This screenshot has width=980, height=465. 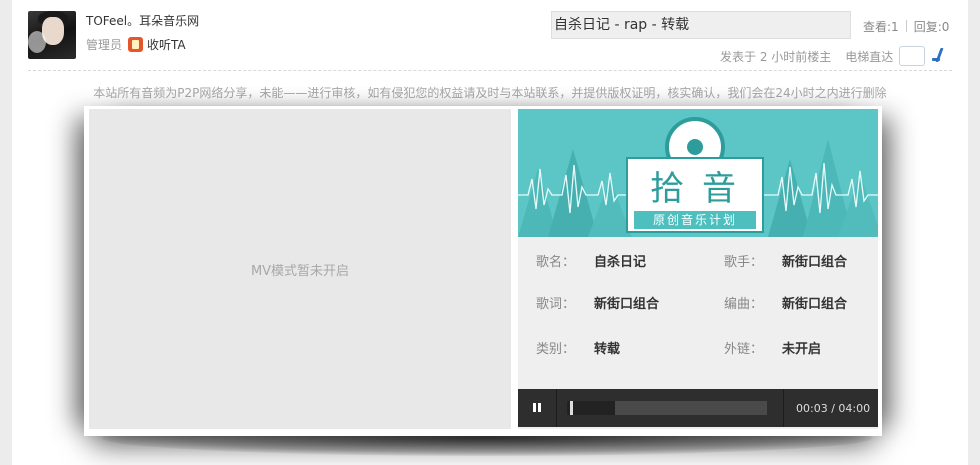 What do you see at coordinates (834, 56) in the screenshot?
I see `post-meta: 发表于 2 小时前楼主 电梯直达` at bounding box center [834, 56].